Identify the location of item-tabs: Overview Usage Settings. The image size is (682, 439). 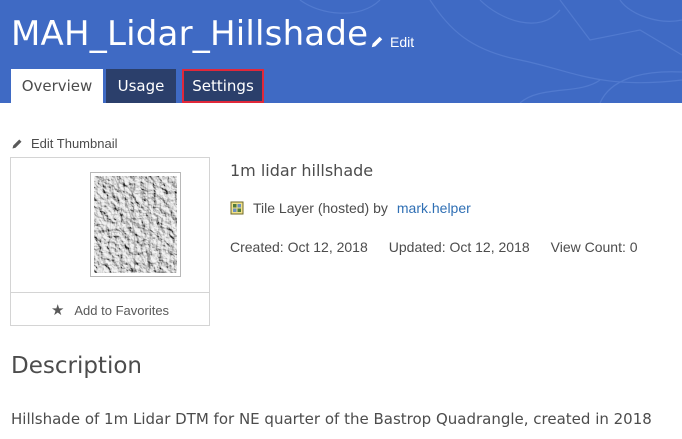
(137, 86).